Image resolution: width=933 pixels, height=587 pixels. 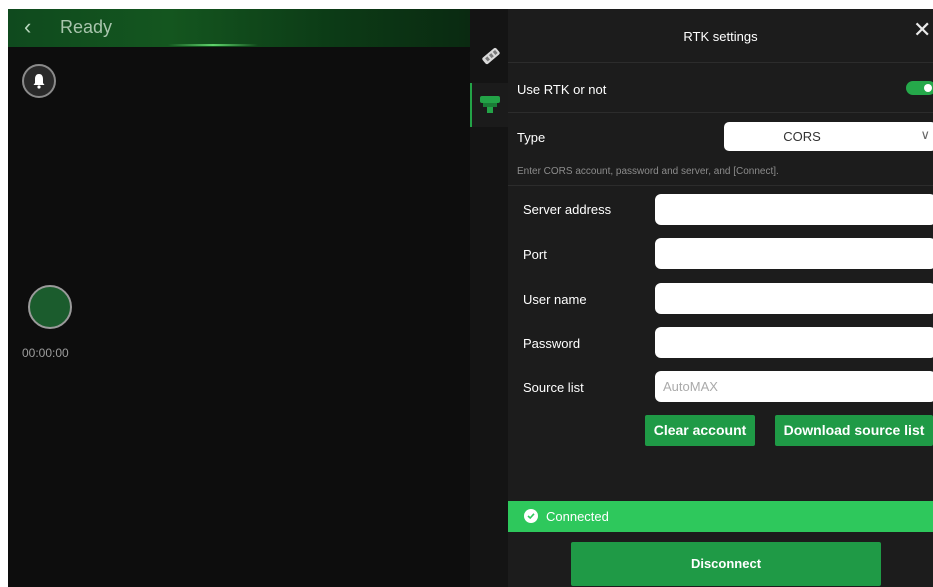 What do you see at coordinates (552, 343) in the screenshot?
I see `password-label: Password` at bounding box center [552, 343].